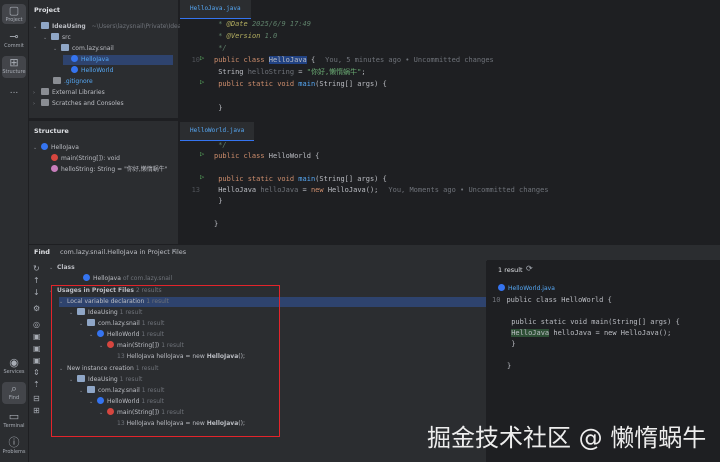  What do you see at coordinates (85, 159) in the screenshot?
I see `structure-item-method: main(String[]): void` at bounding box center [85, 159].